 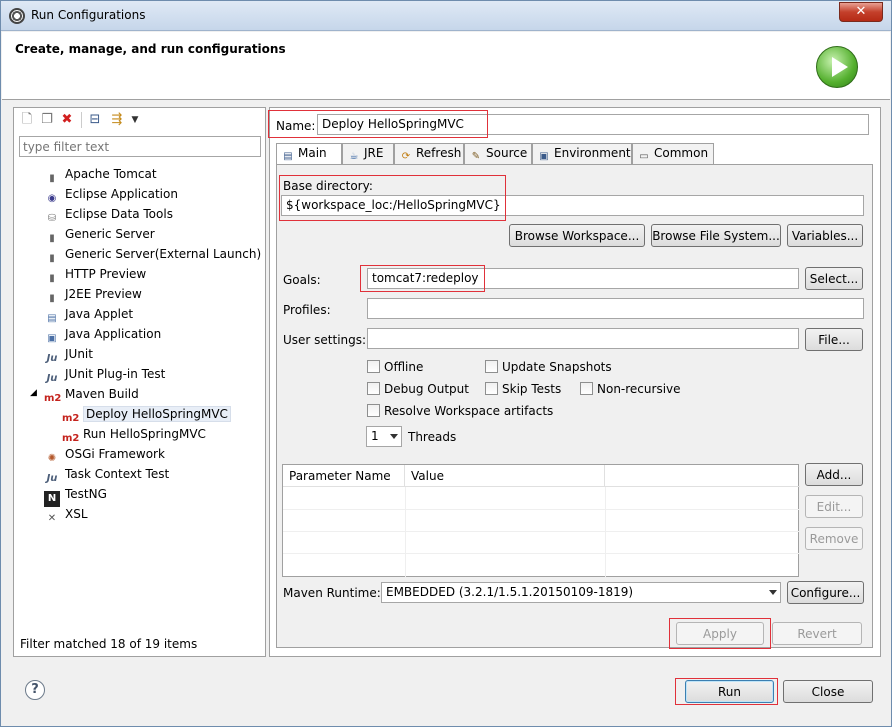 What do you see at coordinates (354, 156) in the screenshot?
I see `jre-icon: ☕` at bounding box center [354, 156].